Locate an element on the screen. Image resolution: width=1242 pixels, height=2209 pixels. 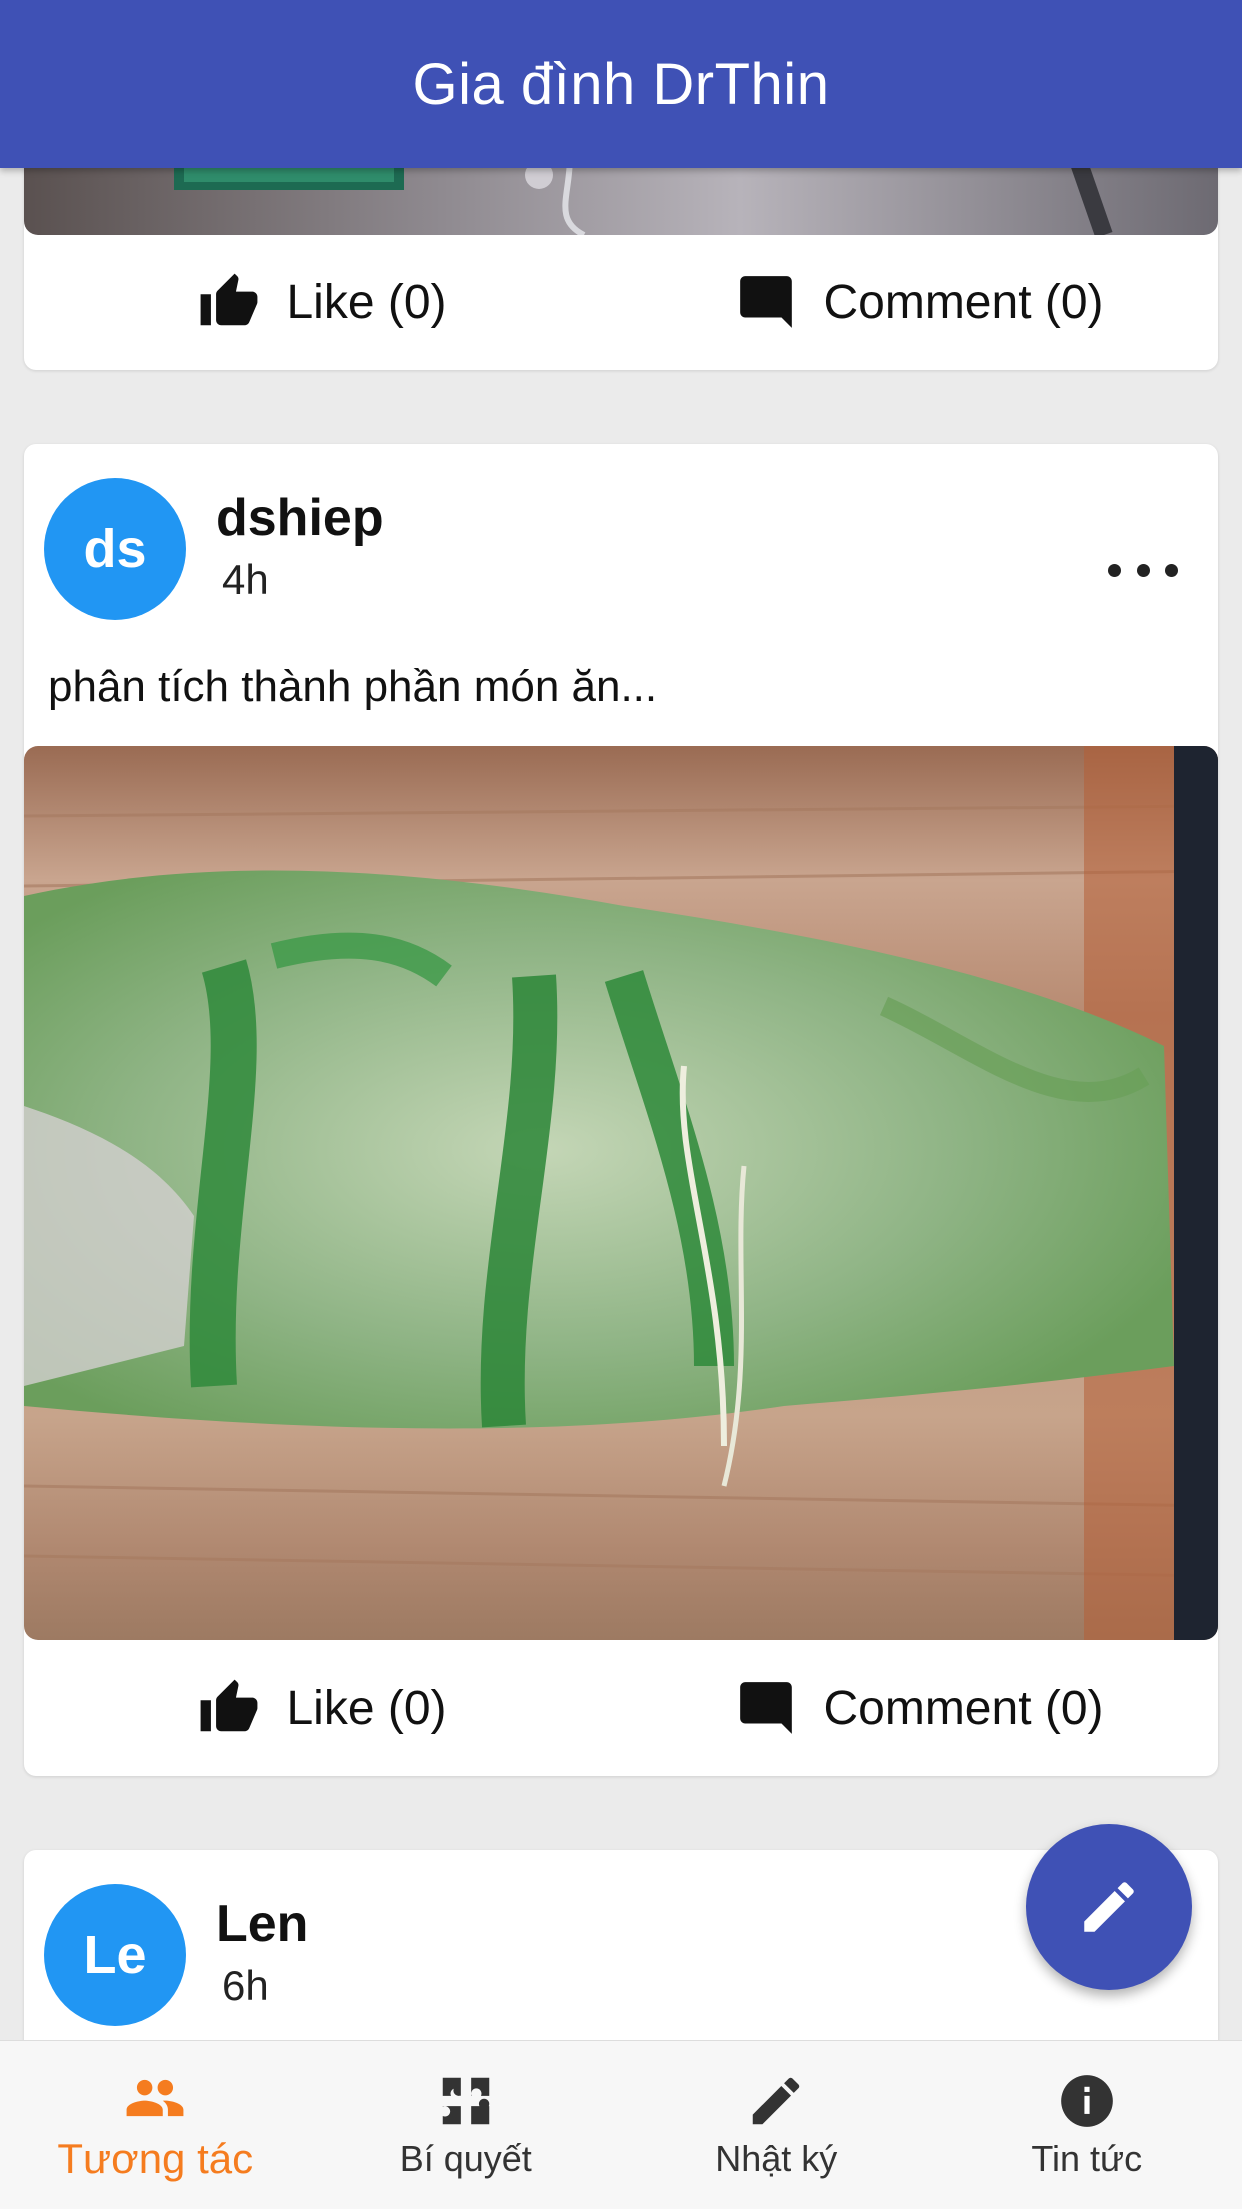
app-bar: Gia đình DrThin is located at coordinates (621, 84).